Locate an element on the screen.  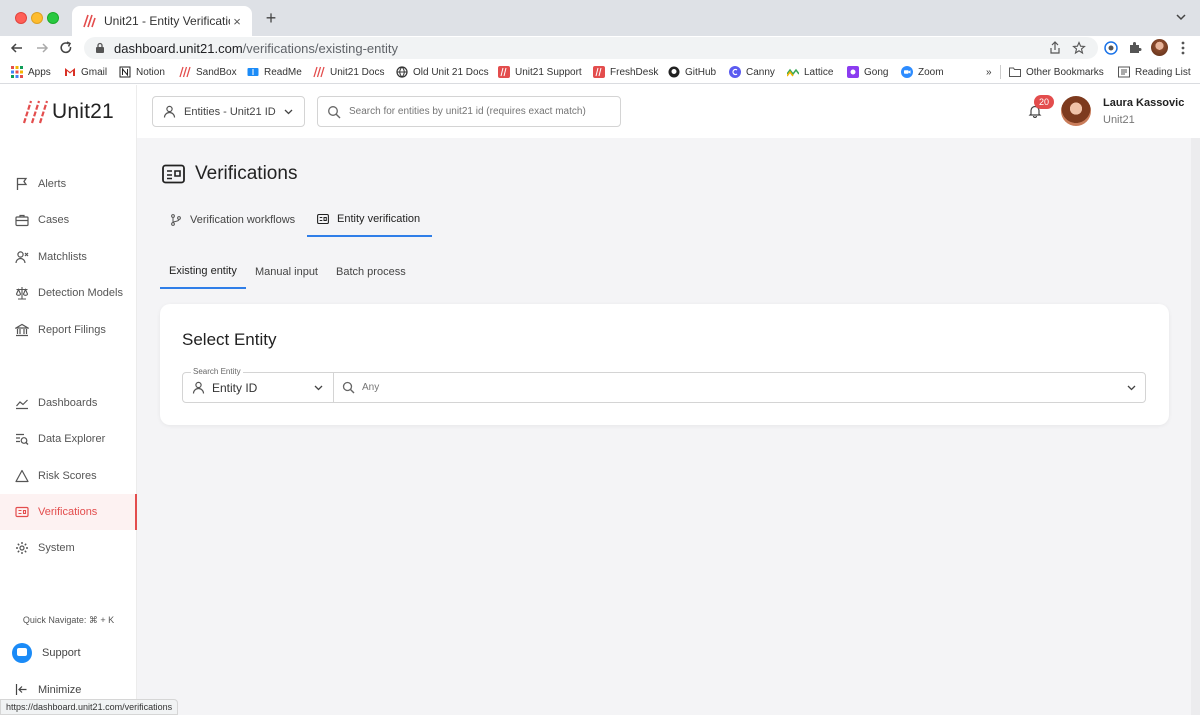
unit21-logo: Unit21 is located at coordinates (67, 112).